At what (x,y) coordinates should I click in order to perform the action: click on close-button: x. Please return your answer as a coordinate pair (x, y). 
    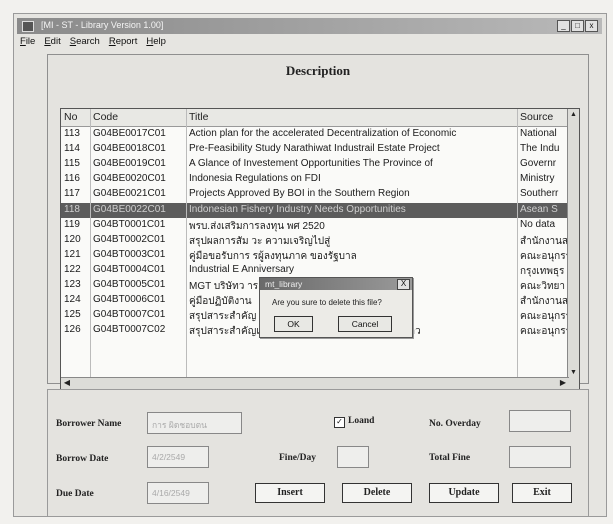
    Looking at the image, I should click on (591, 26).